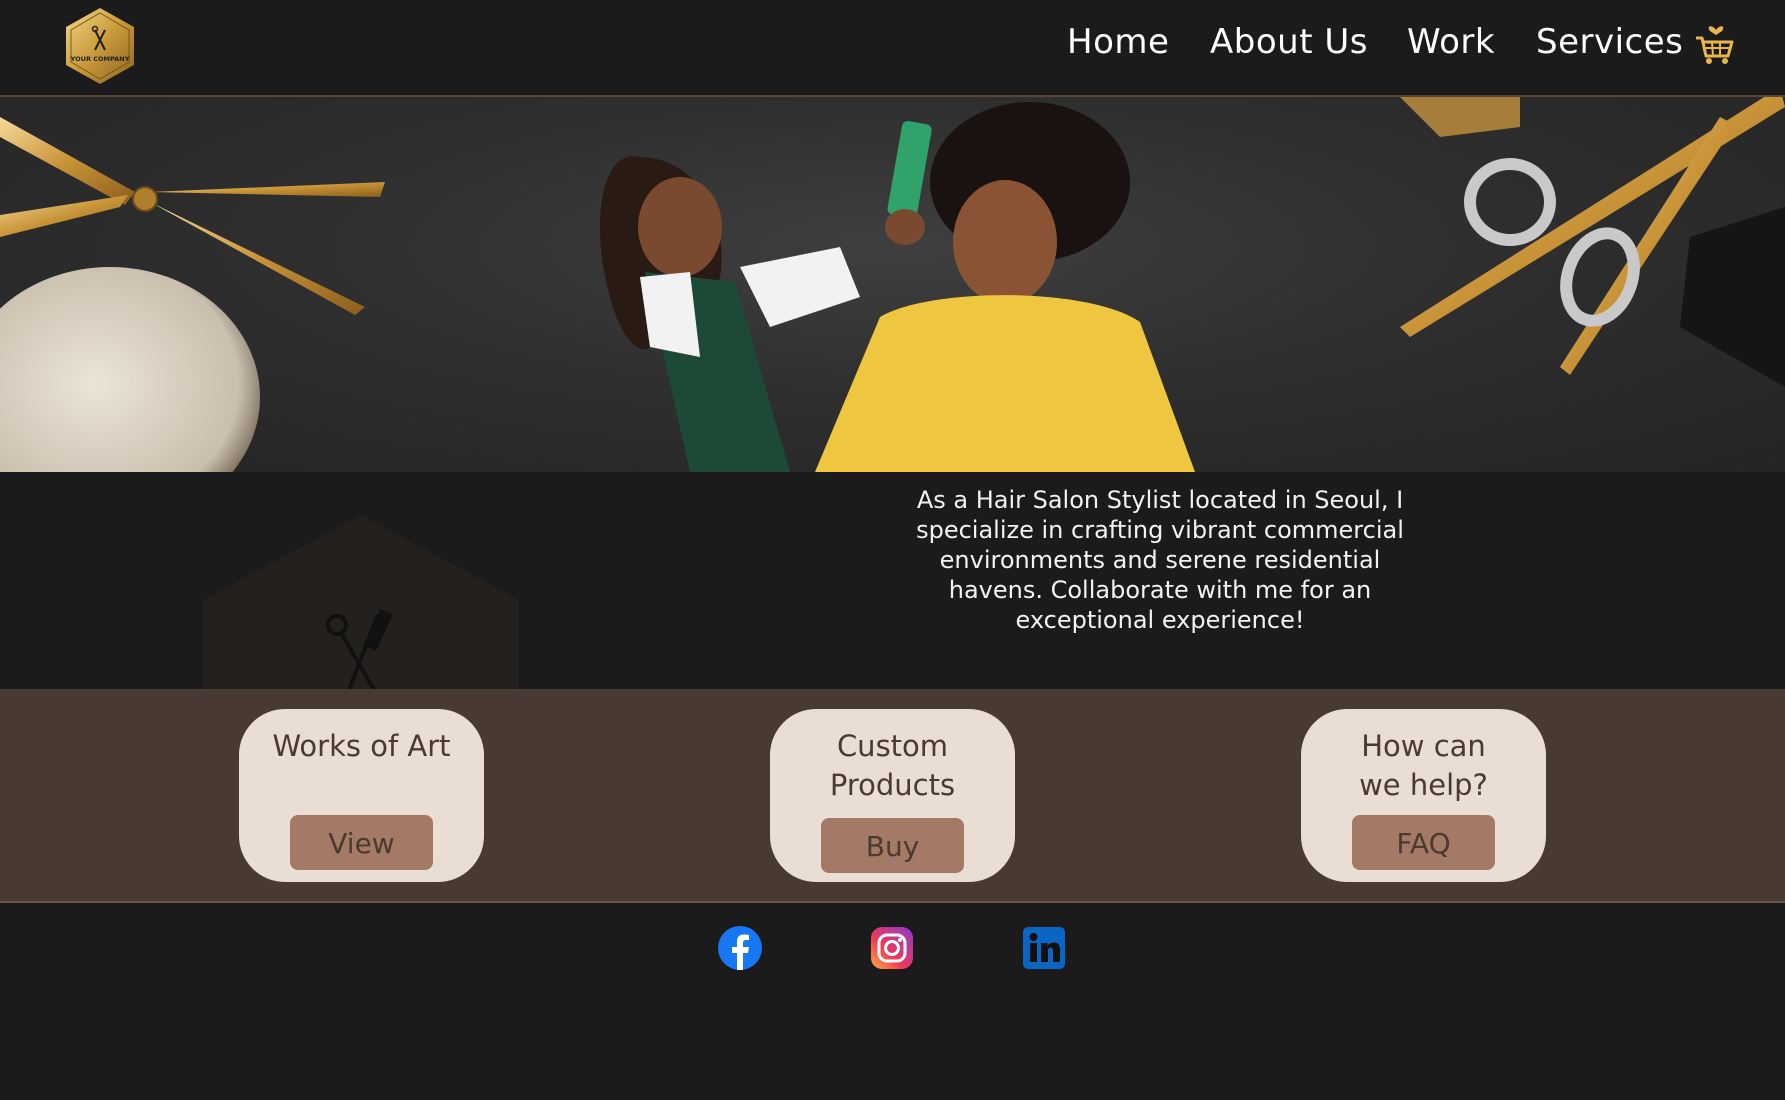  I want to click on view-button: View, so click(361, 842).